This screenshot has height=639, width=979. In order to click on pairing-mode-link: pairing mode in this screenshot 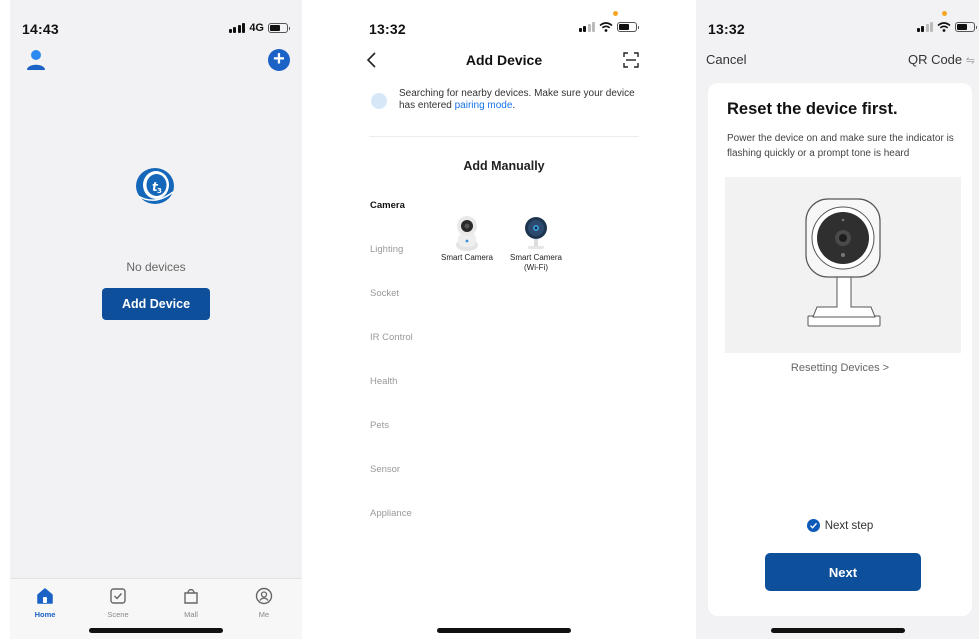, I will do `click(484, 105)`.